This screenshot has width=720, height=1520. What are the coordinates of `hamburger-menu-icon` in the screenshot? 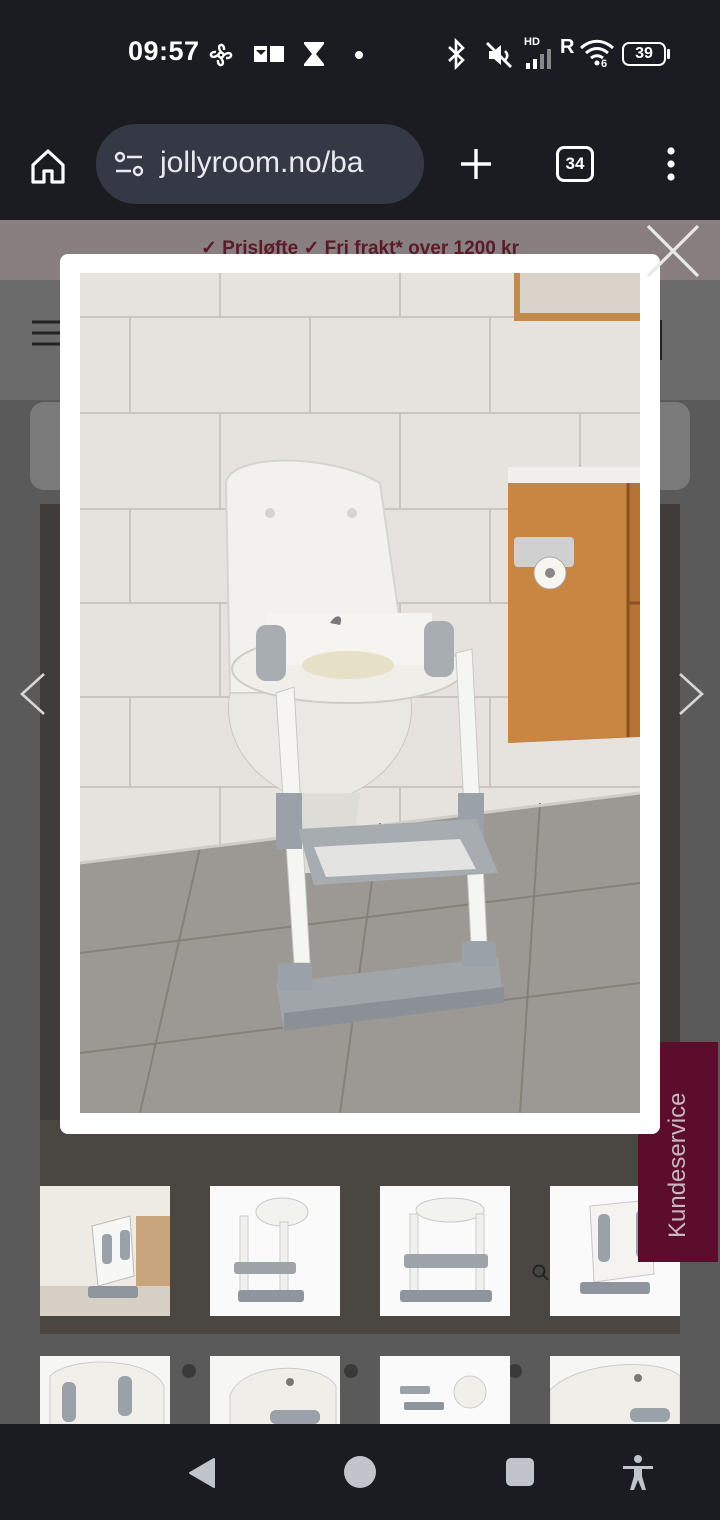 It's located at (47, 333).